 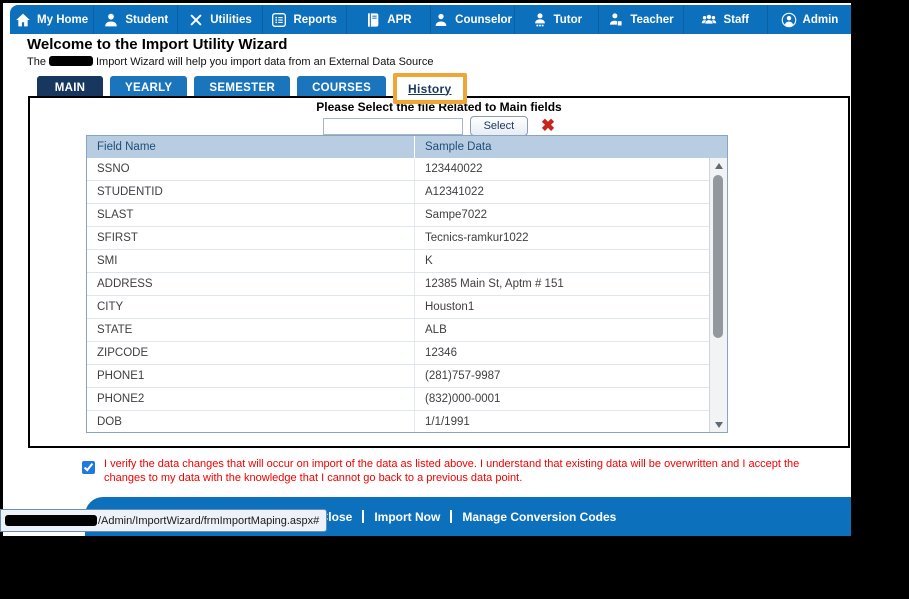 I want to click on sample-data-cell: Houston1, so click(x=450, y=307).